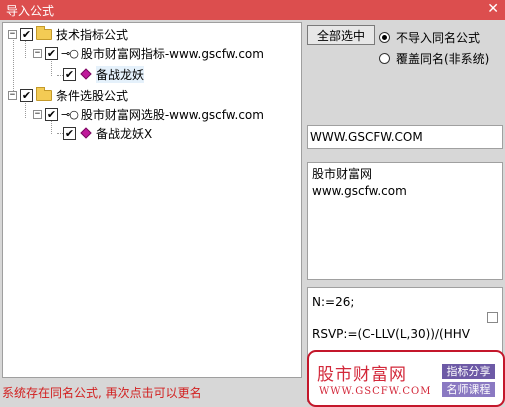  Describe the element at coordinates (384, 37) in the screenshot. I see `radio-selected-icon` at that location.